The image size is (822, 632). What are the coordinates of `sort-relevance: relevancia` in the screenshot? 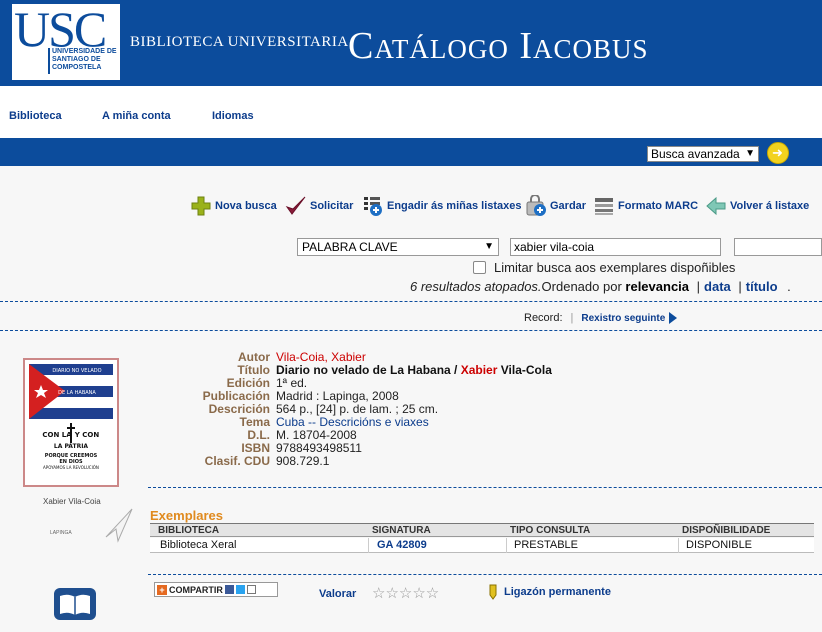 It's located at (657, 286).